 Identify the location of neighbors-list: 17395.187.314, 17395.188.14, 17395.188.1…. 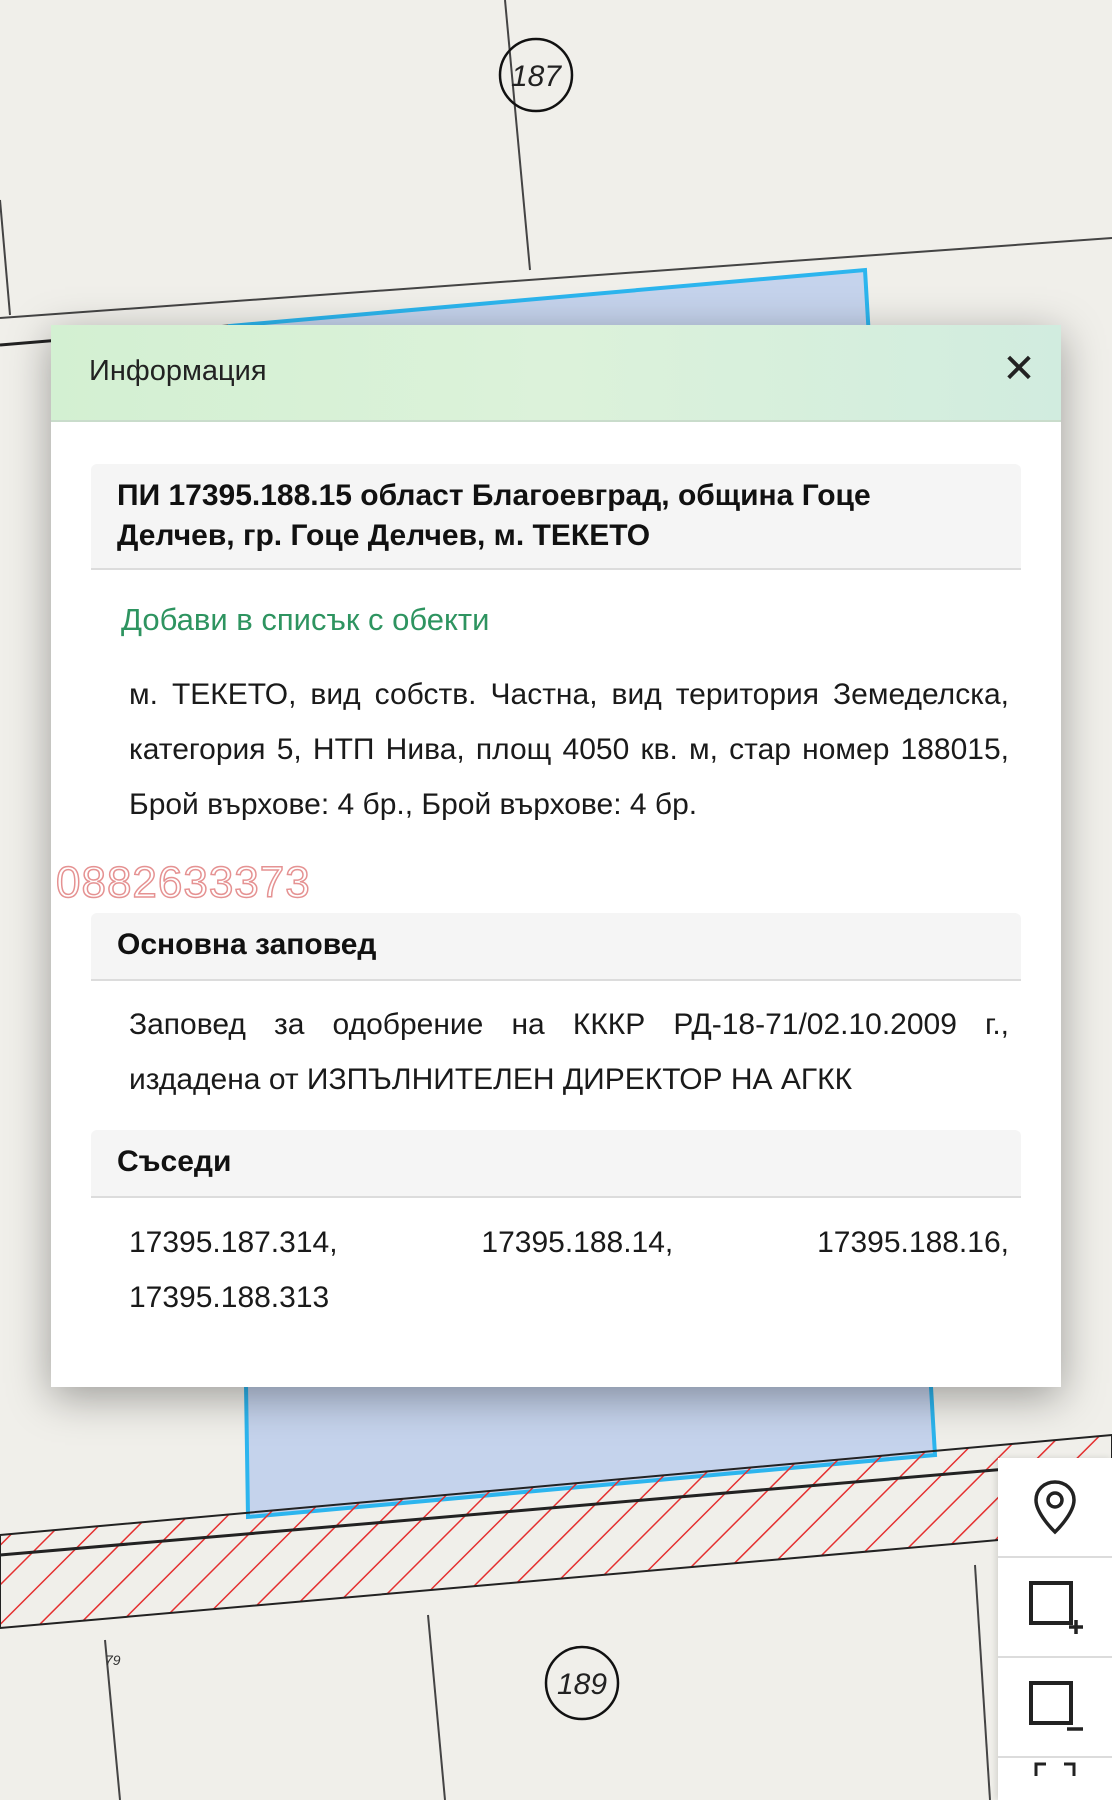
(569, 1270).